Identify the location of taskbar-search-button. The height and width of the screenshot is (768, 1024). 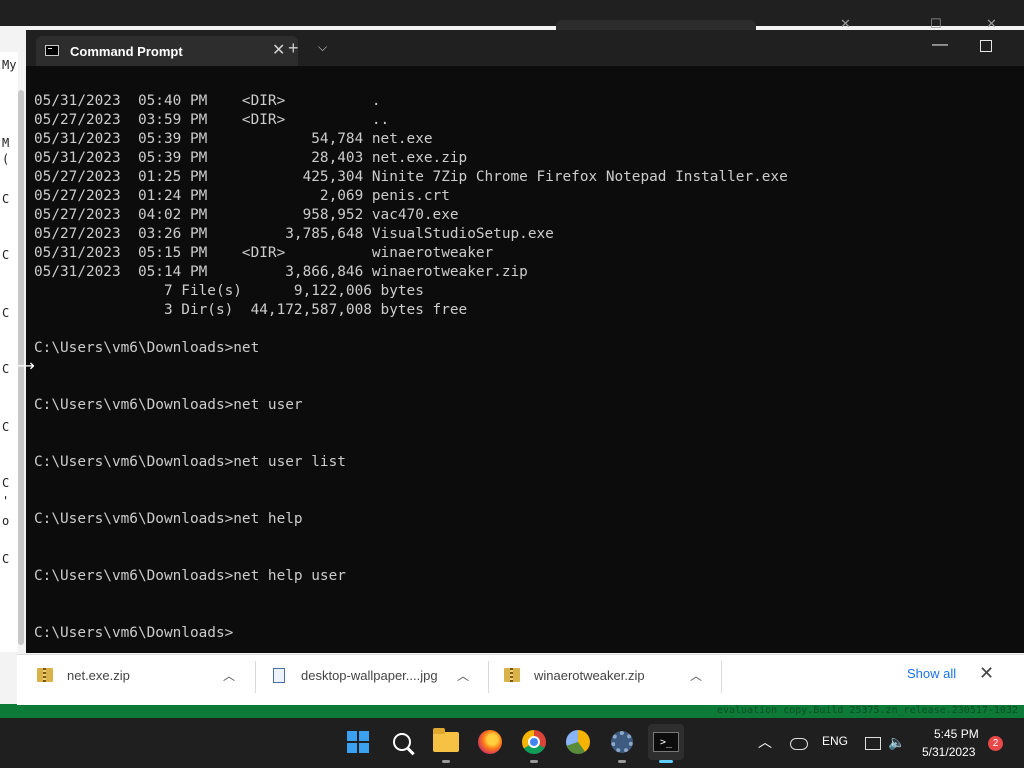
(402, 742).